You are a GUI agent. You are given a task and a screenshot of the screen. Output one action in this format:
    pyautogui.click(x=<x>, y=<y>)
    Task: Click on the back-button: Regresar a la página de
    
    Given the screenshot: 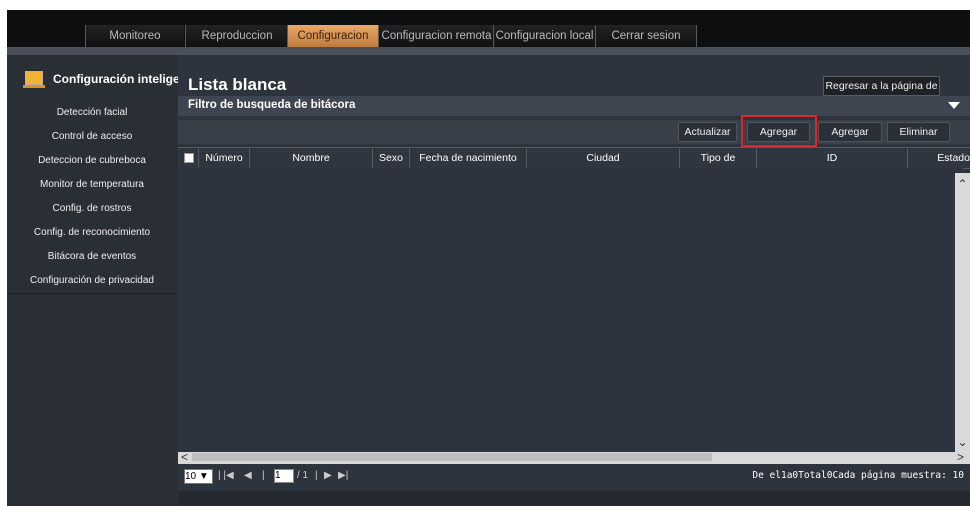 What is the action you would take?
    pyautogui.click(x=881, y=86)
    